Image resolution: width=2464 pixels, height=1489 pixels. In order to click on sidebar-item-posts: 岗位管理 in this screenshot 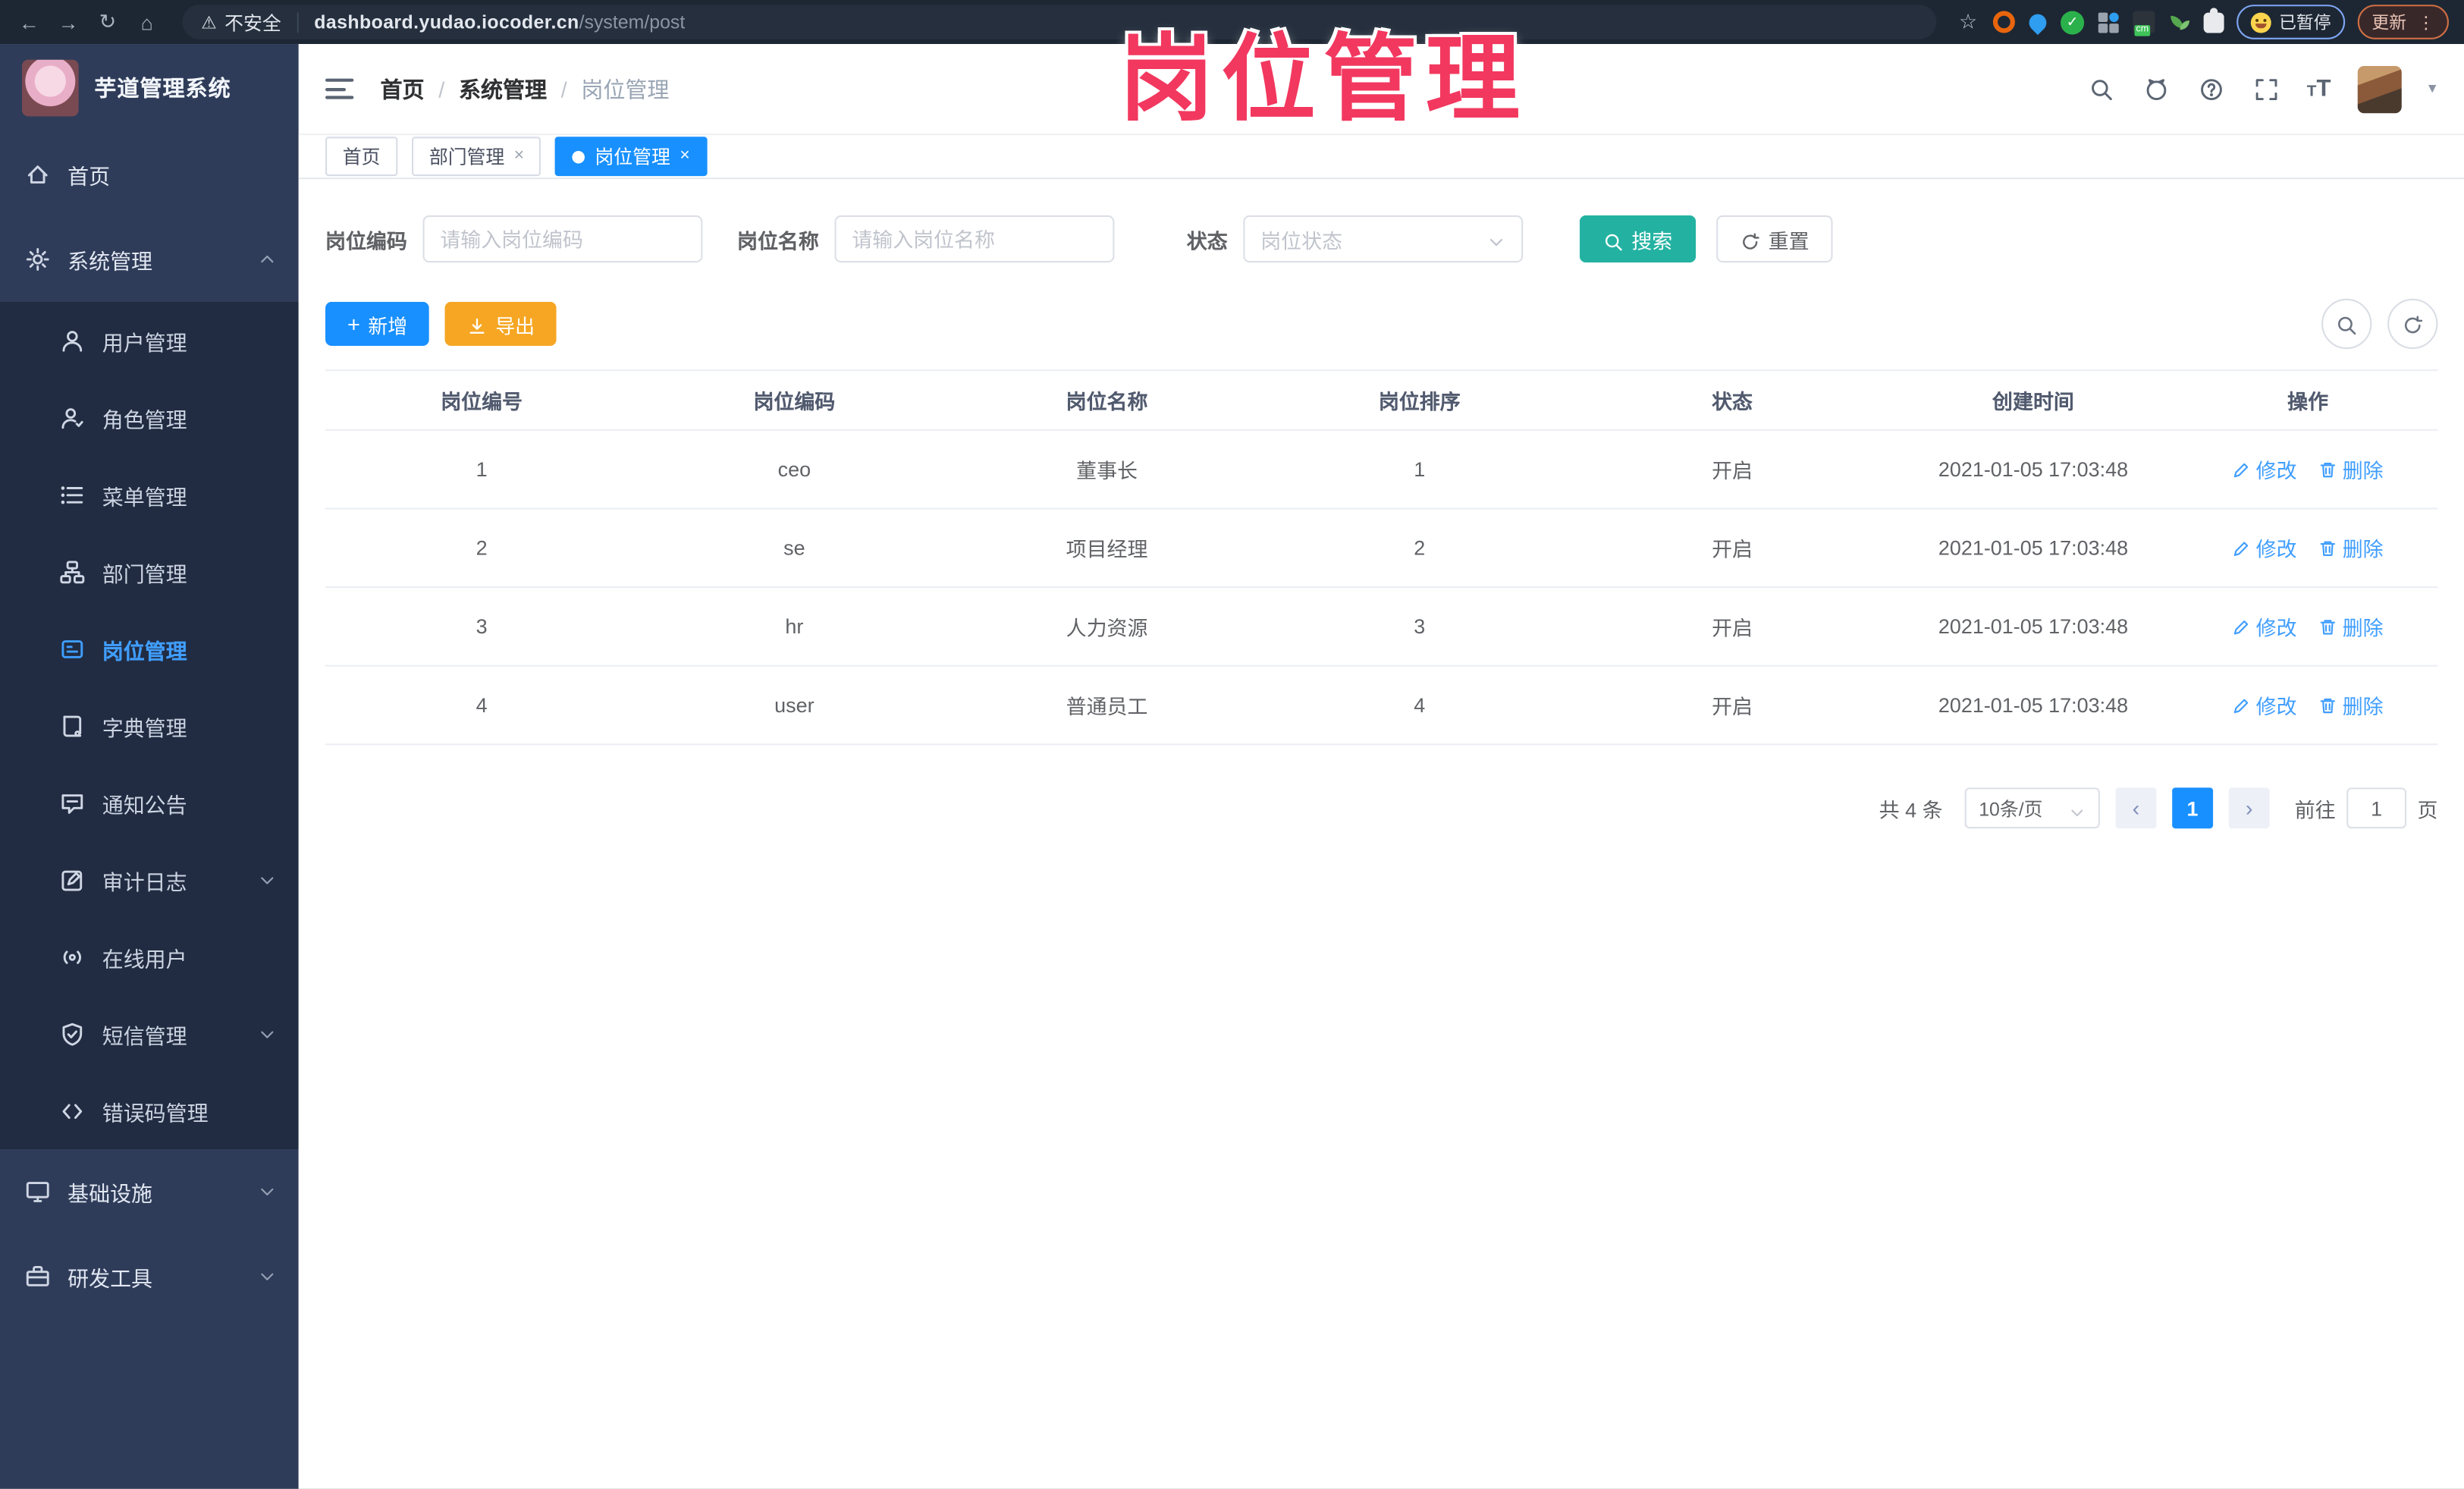, I will do `click(149, 648)`.